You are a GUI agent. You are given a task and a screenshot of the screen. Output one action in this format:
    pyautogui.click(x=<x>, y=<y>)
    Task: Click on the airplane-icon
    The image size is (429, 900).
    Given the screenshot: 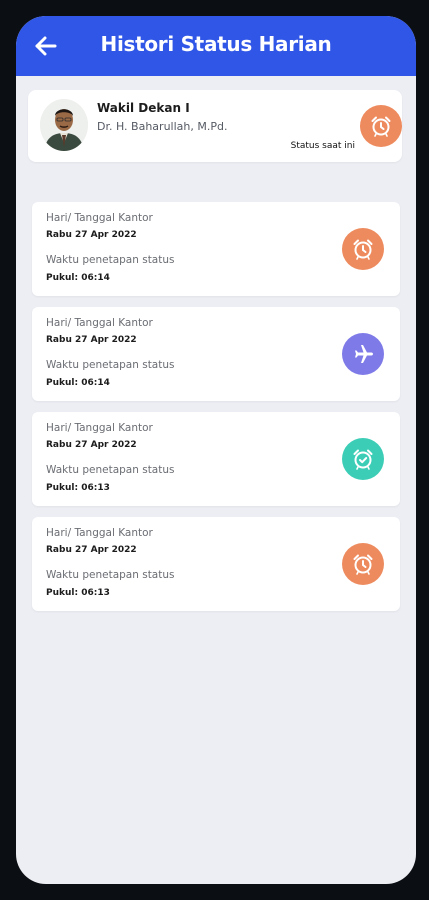 What is the action you would take?
    pyautogui.click(x=364, y=354)
    